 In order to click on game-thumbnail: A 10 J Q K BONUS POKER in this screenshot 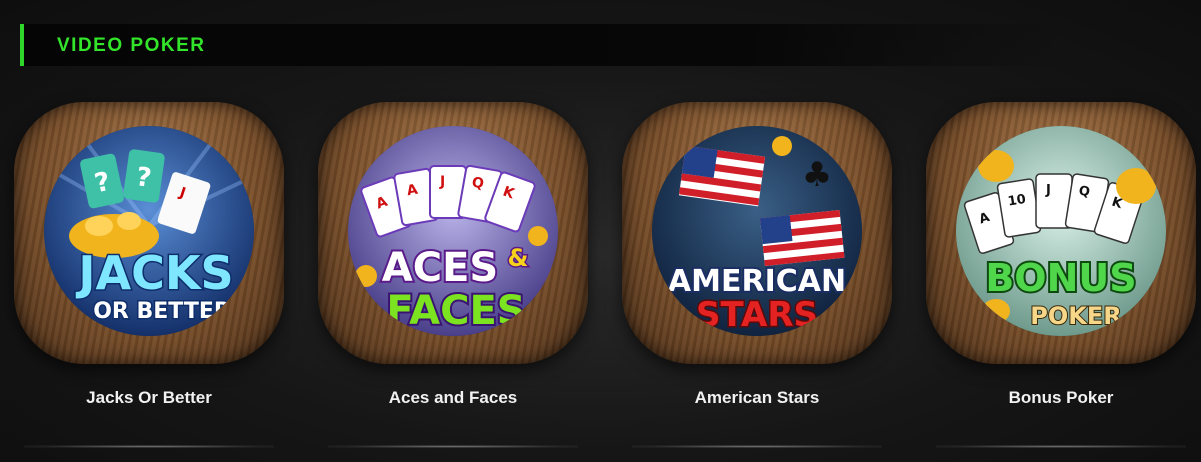, I will do `click(1061, 231)`.